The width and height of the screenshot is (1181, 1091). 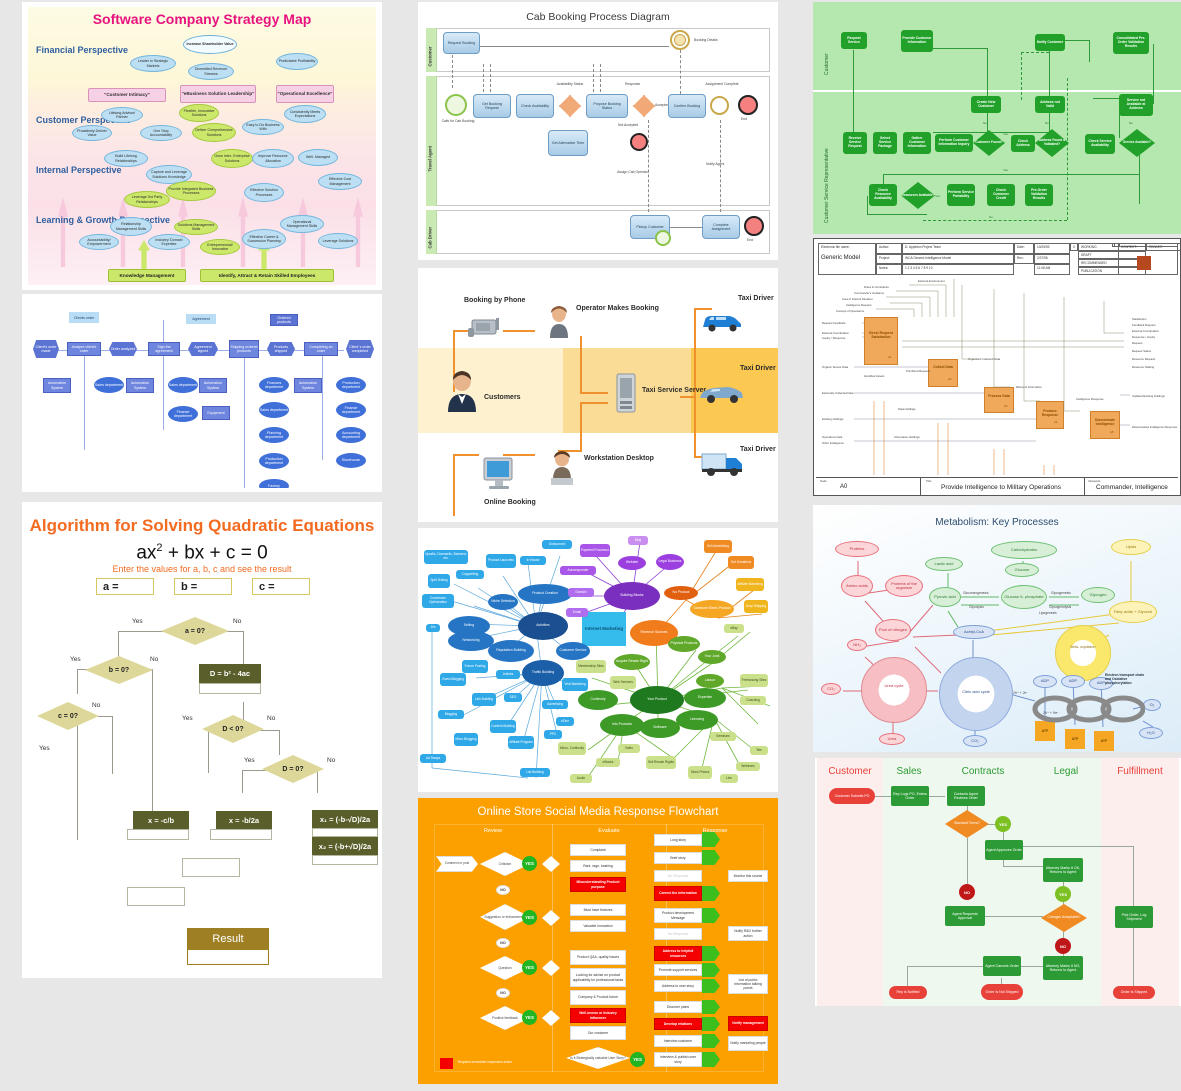 I want to click on eval-misunderstanding: Misunderstanding Product purpose, so click(x=598, y=884).